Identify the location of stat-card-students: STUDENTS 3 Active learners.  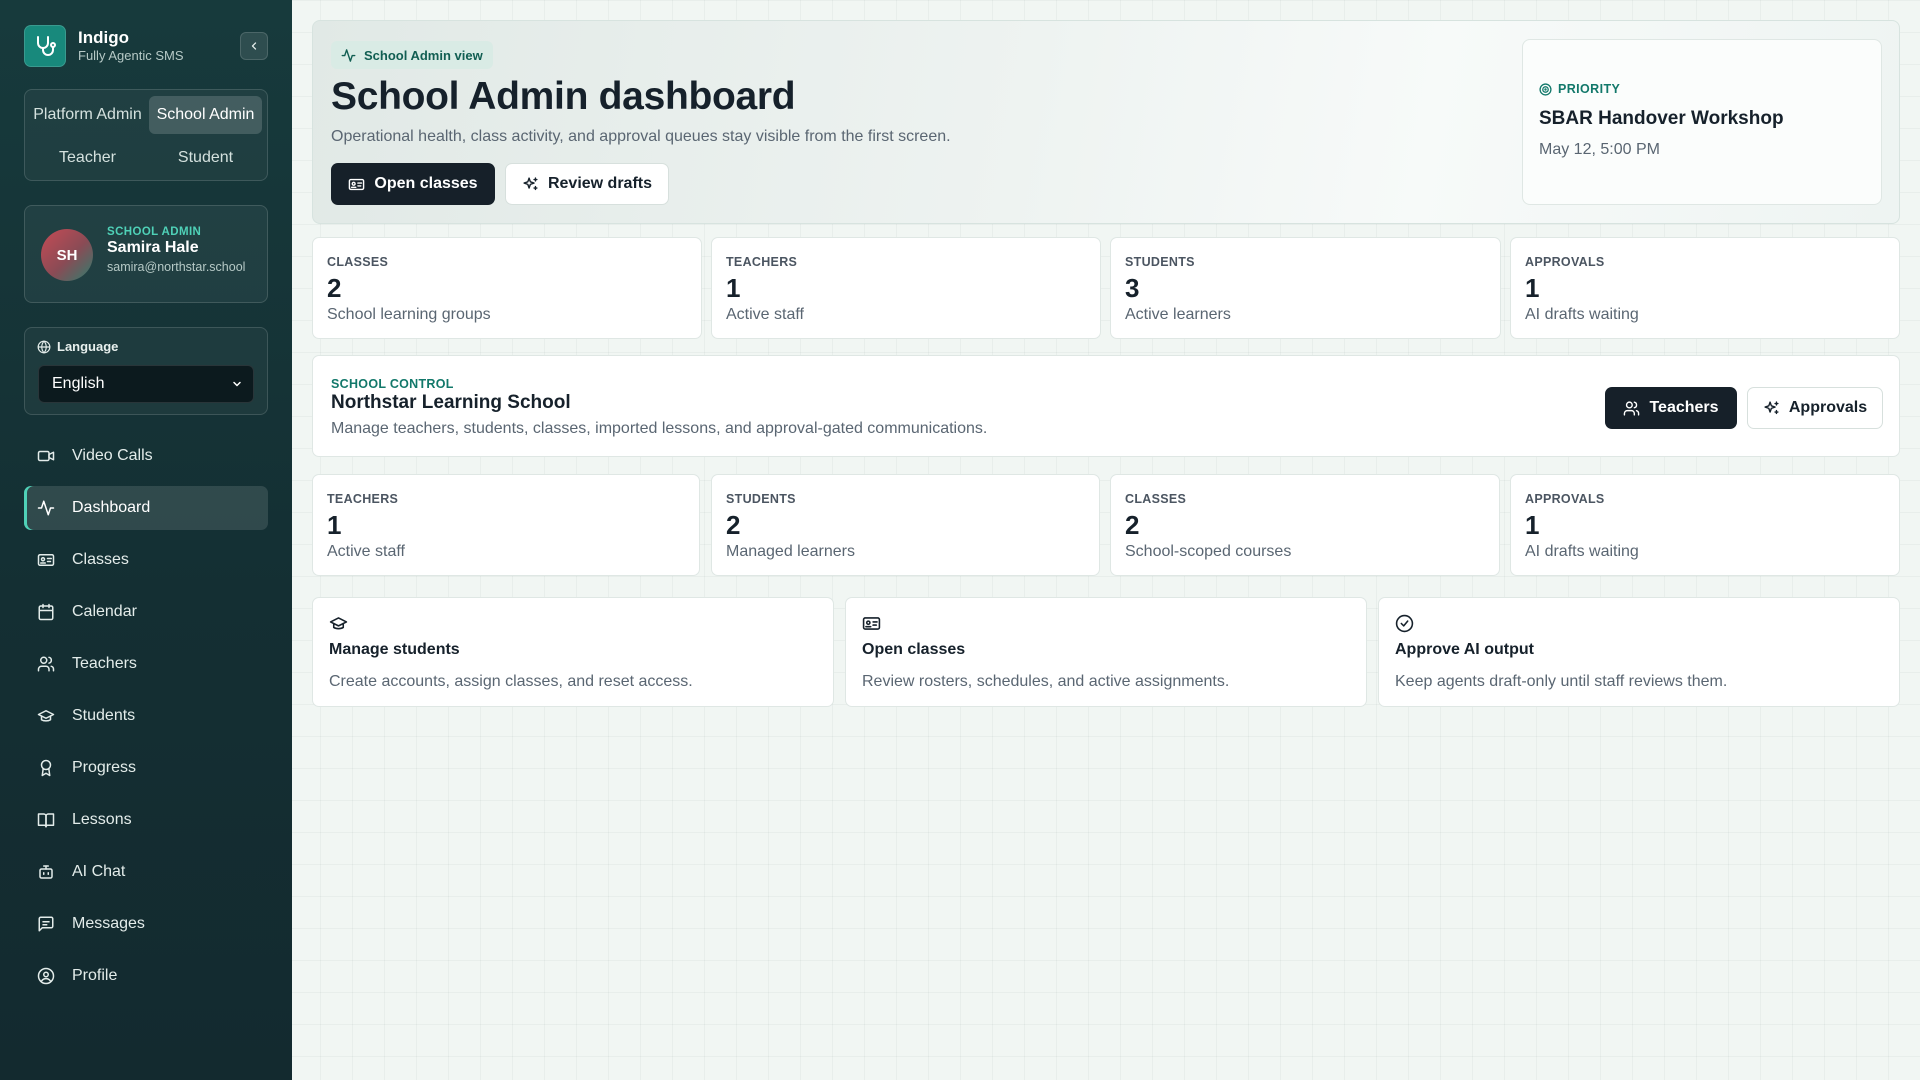
(1305, 288).